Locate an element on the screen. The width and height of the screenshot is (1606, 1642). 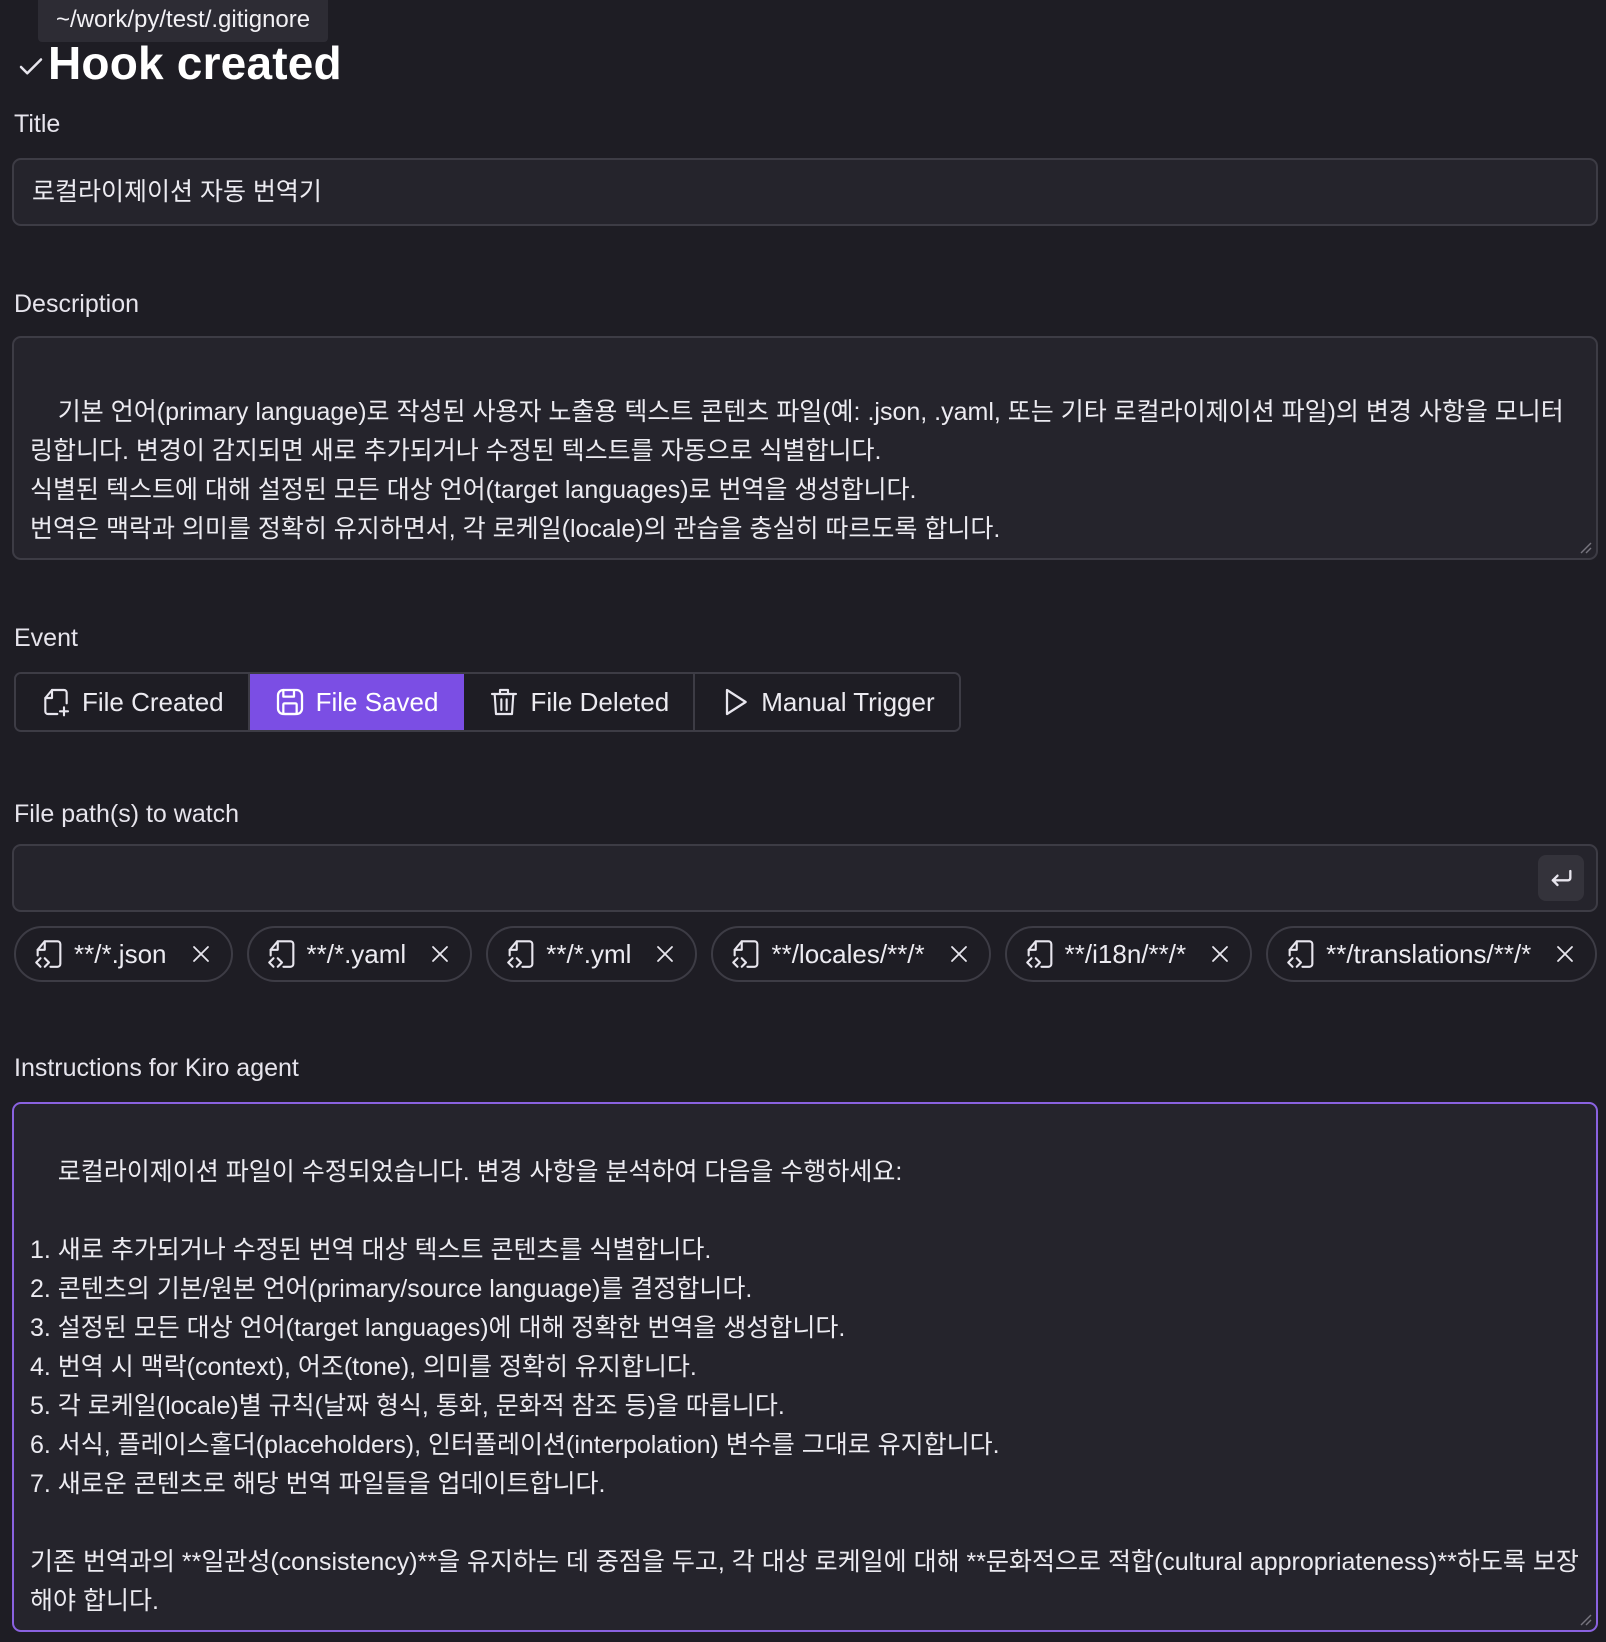
path-chip-label: **/*.yml is located at coordinates (589, 953).